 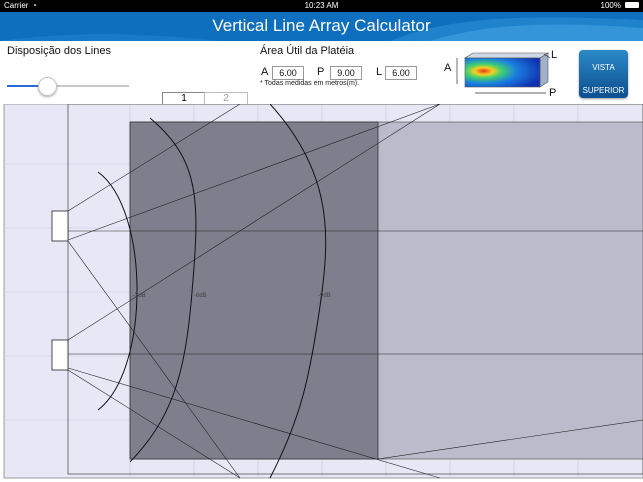 What do you see at coordinates (47, 86) in the screenshot?
I see `slider-thumb` at bounding box center [47, 86].